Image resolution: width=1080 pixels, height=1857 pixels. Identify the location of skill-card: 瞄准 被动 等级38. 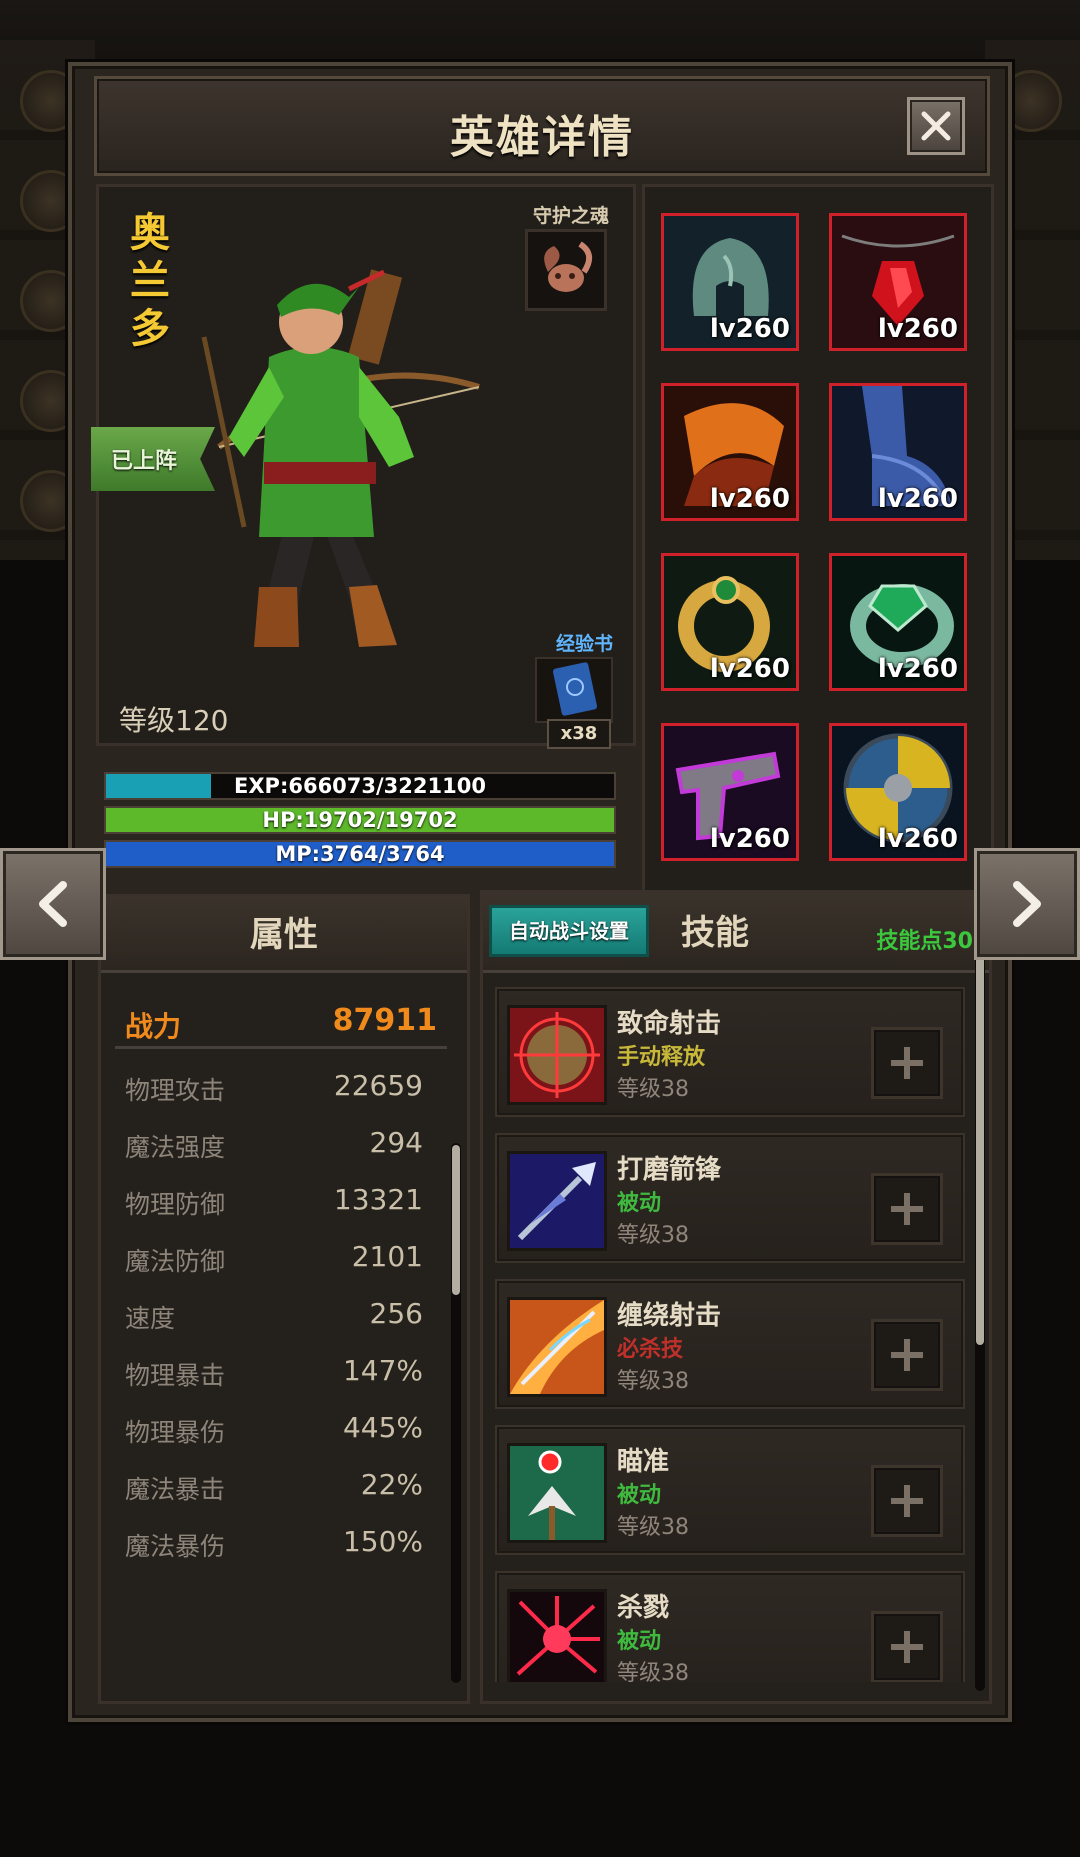
(730, 1490).